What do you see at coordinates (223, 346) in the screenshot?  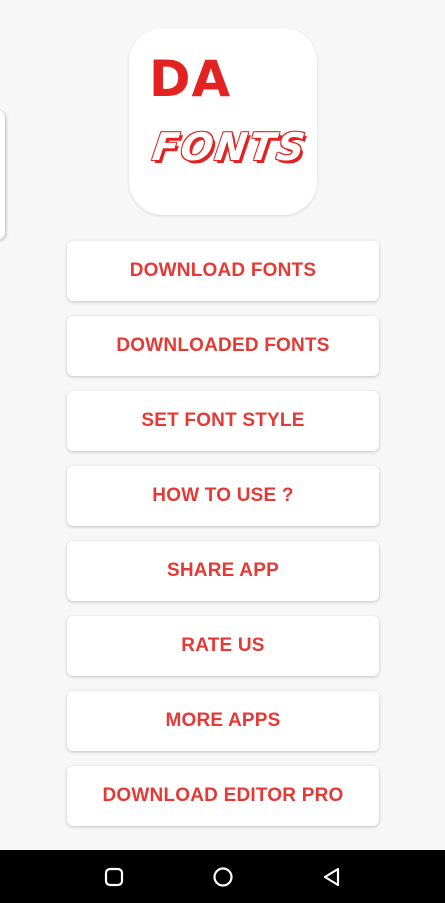 I see `downloaded-fonts-button: DOWNLOADED FONTS` at bounding box center [223, 346].